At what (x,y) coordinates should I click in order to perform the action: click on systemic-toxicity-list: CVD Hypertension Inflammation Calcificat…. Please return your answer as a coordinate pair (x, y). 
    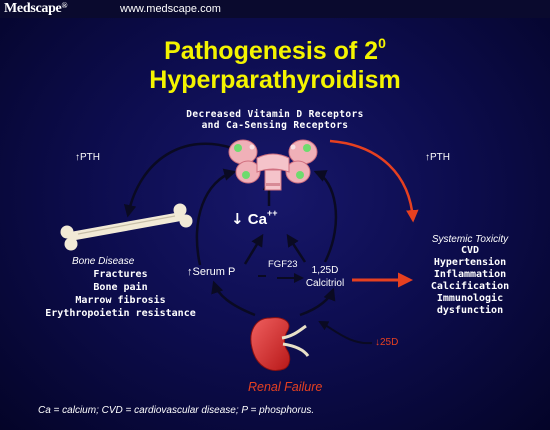
    Looking at the image, I should click on (470, 281).